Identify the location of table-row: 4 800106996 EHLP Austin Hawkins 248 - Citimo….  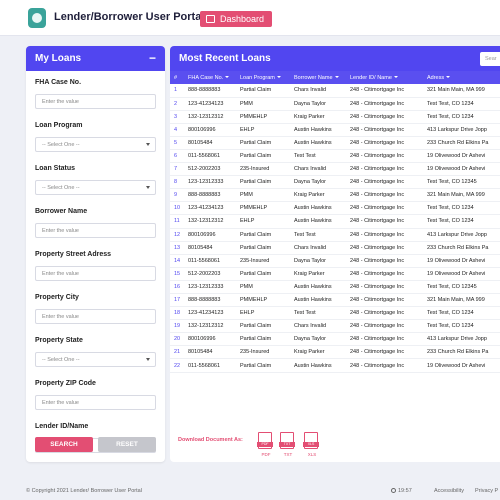
(335, 130).